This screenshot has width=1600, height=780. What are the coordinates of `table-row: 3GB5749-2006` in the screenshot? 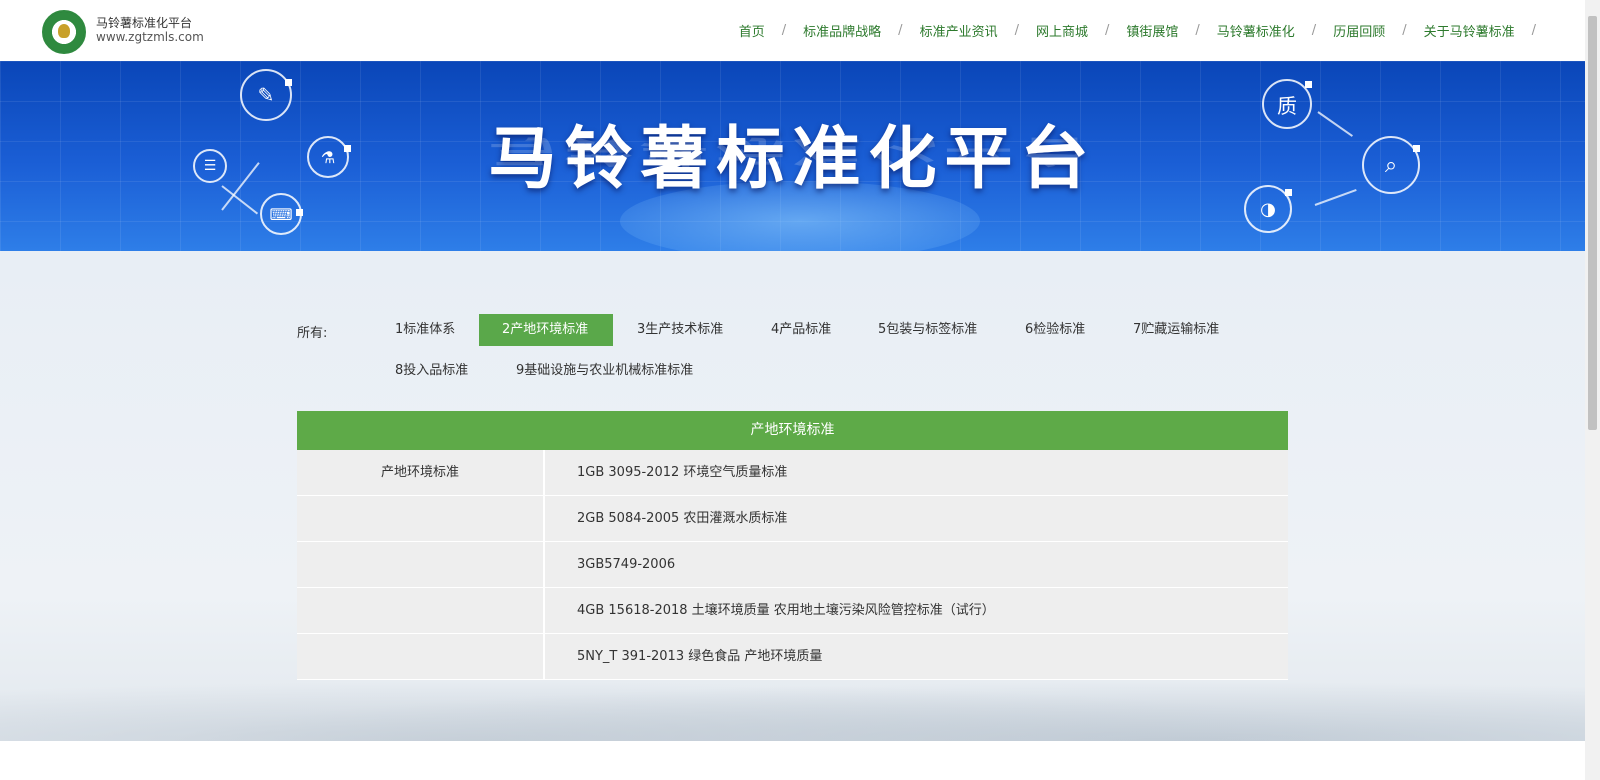 It's located at (792, 565).